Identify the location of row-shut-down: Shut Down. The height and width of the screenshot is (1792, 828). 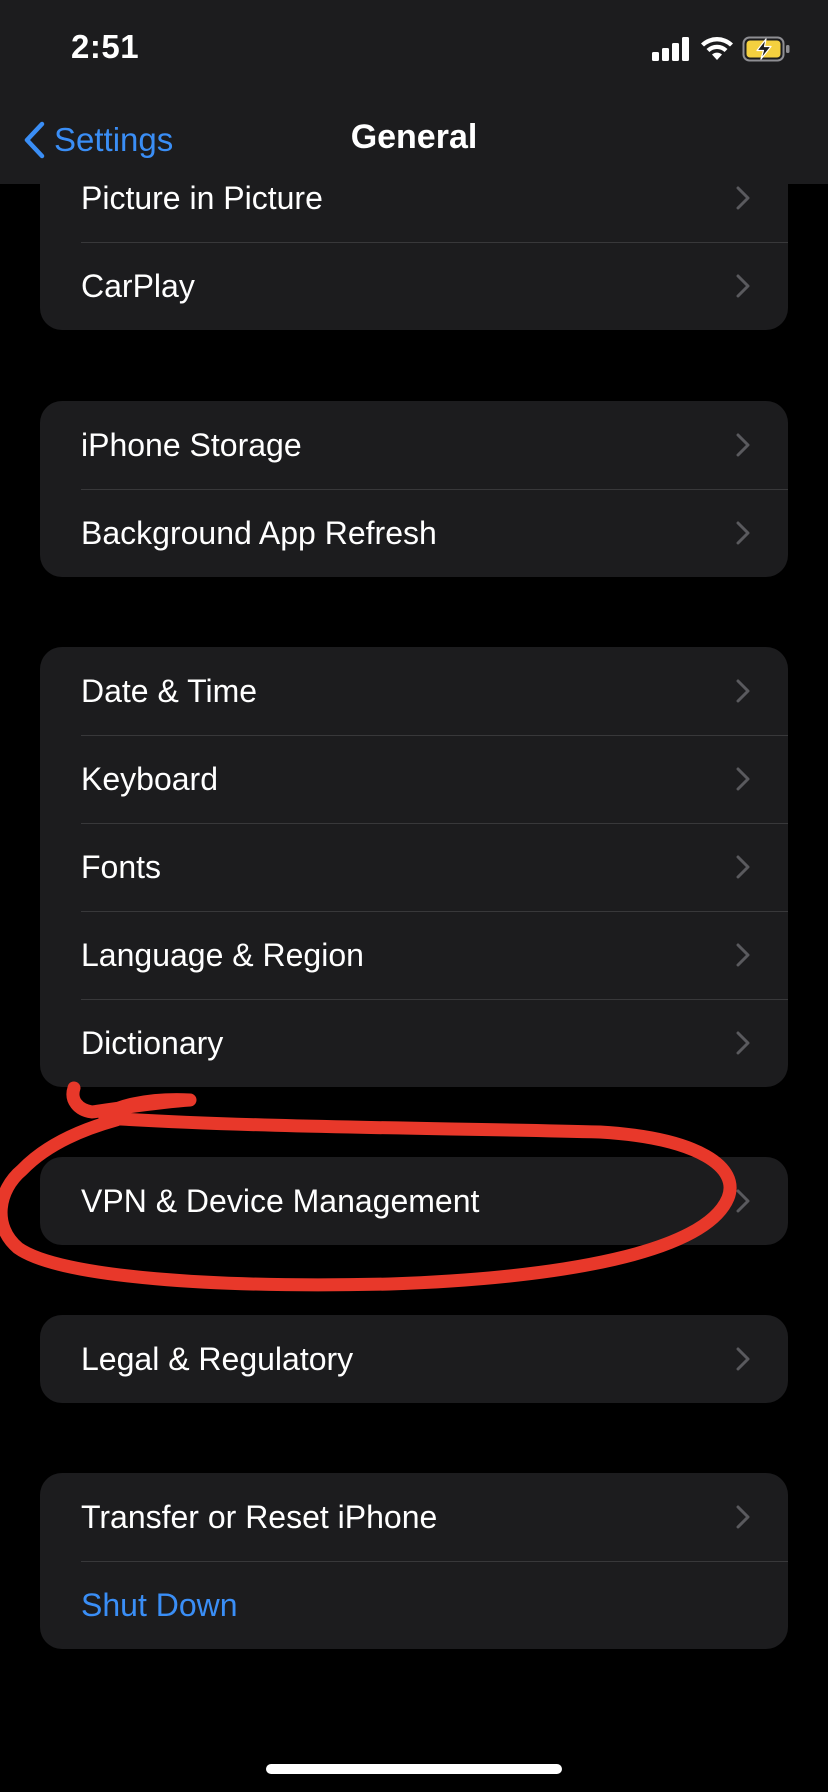
(414, 1605).